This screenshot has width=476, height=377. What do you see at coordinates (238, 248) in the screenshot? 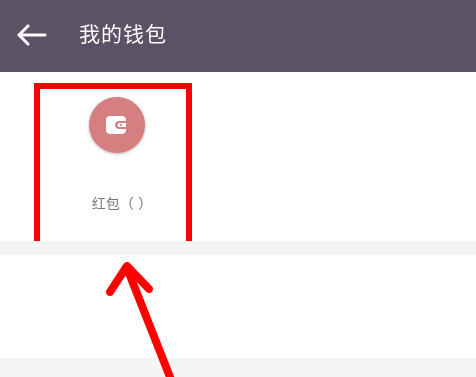
I see `section-divider` at bounding box center [238, 248].